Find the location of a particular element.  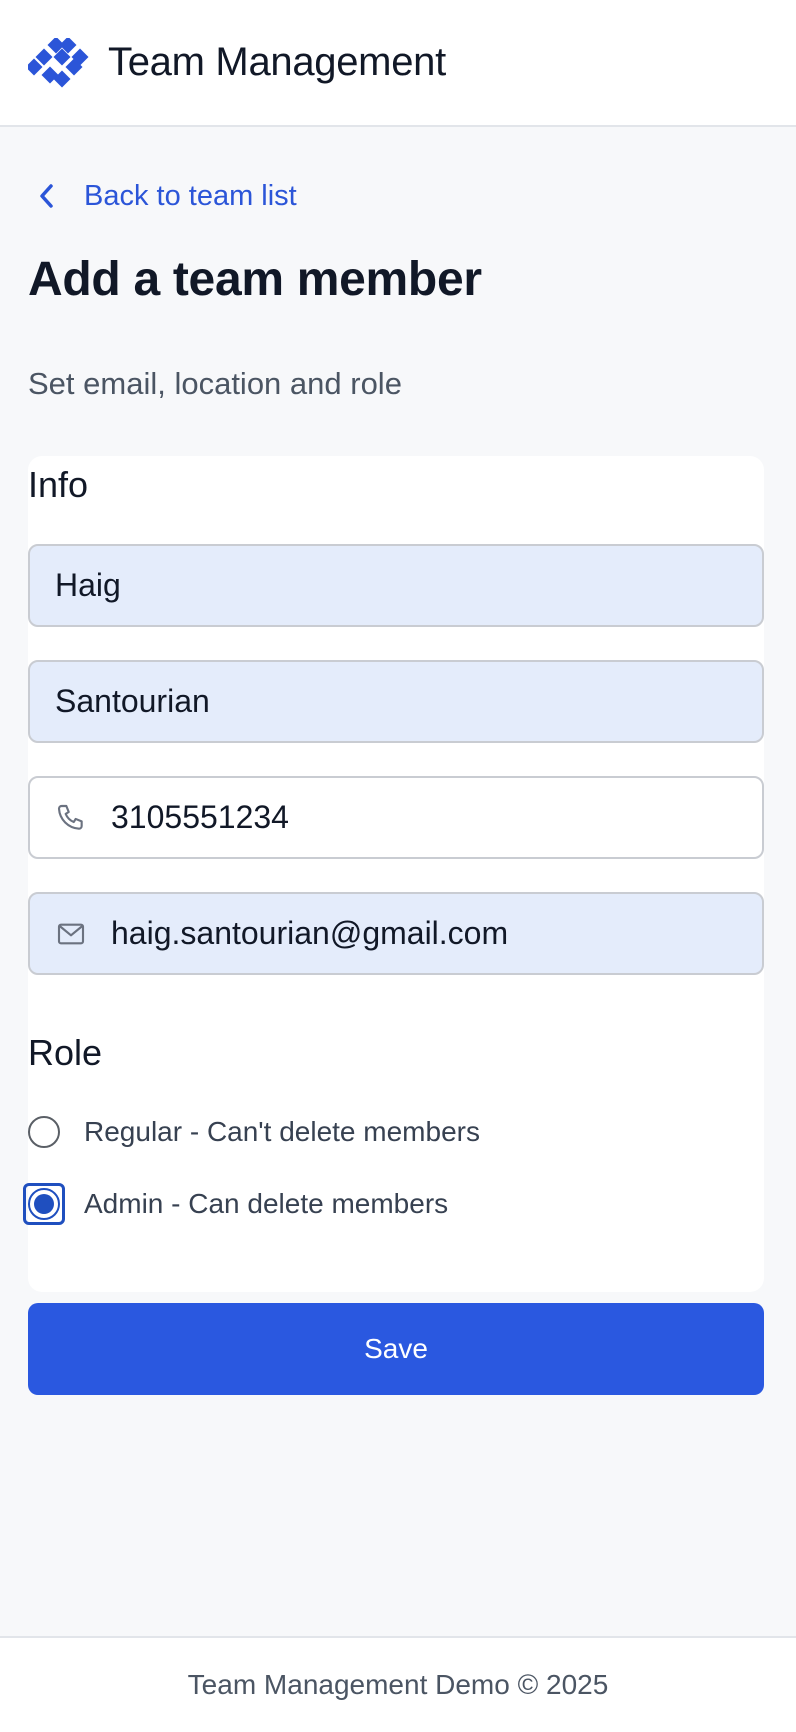

mail-icon is located at coordinates (71, 933).